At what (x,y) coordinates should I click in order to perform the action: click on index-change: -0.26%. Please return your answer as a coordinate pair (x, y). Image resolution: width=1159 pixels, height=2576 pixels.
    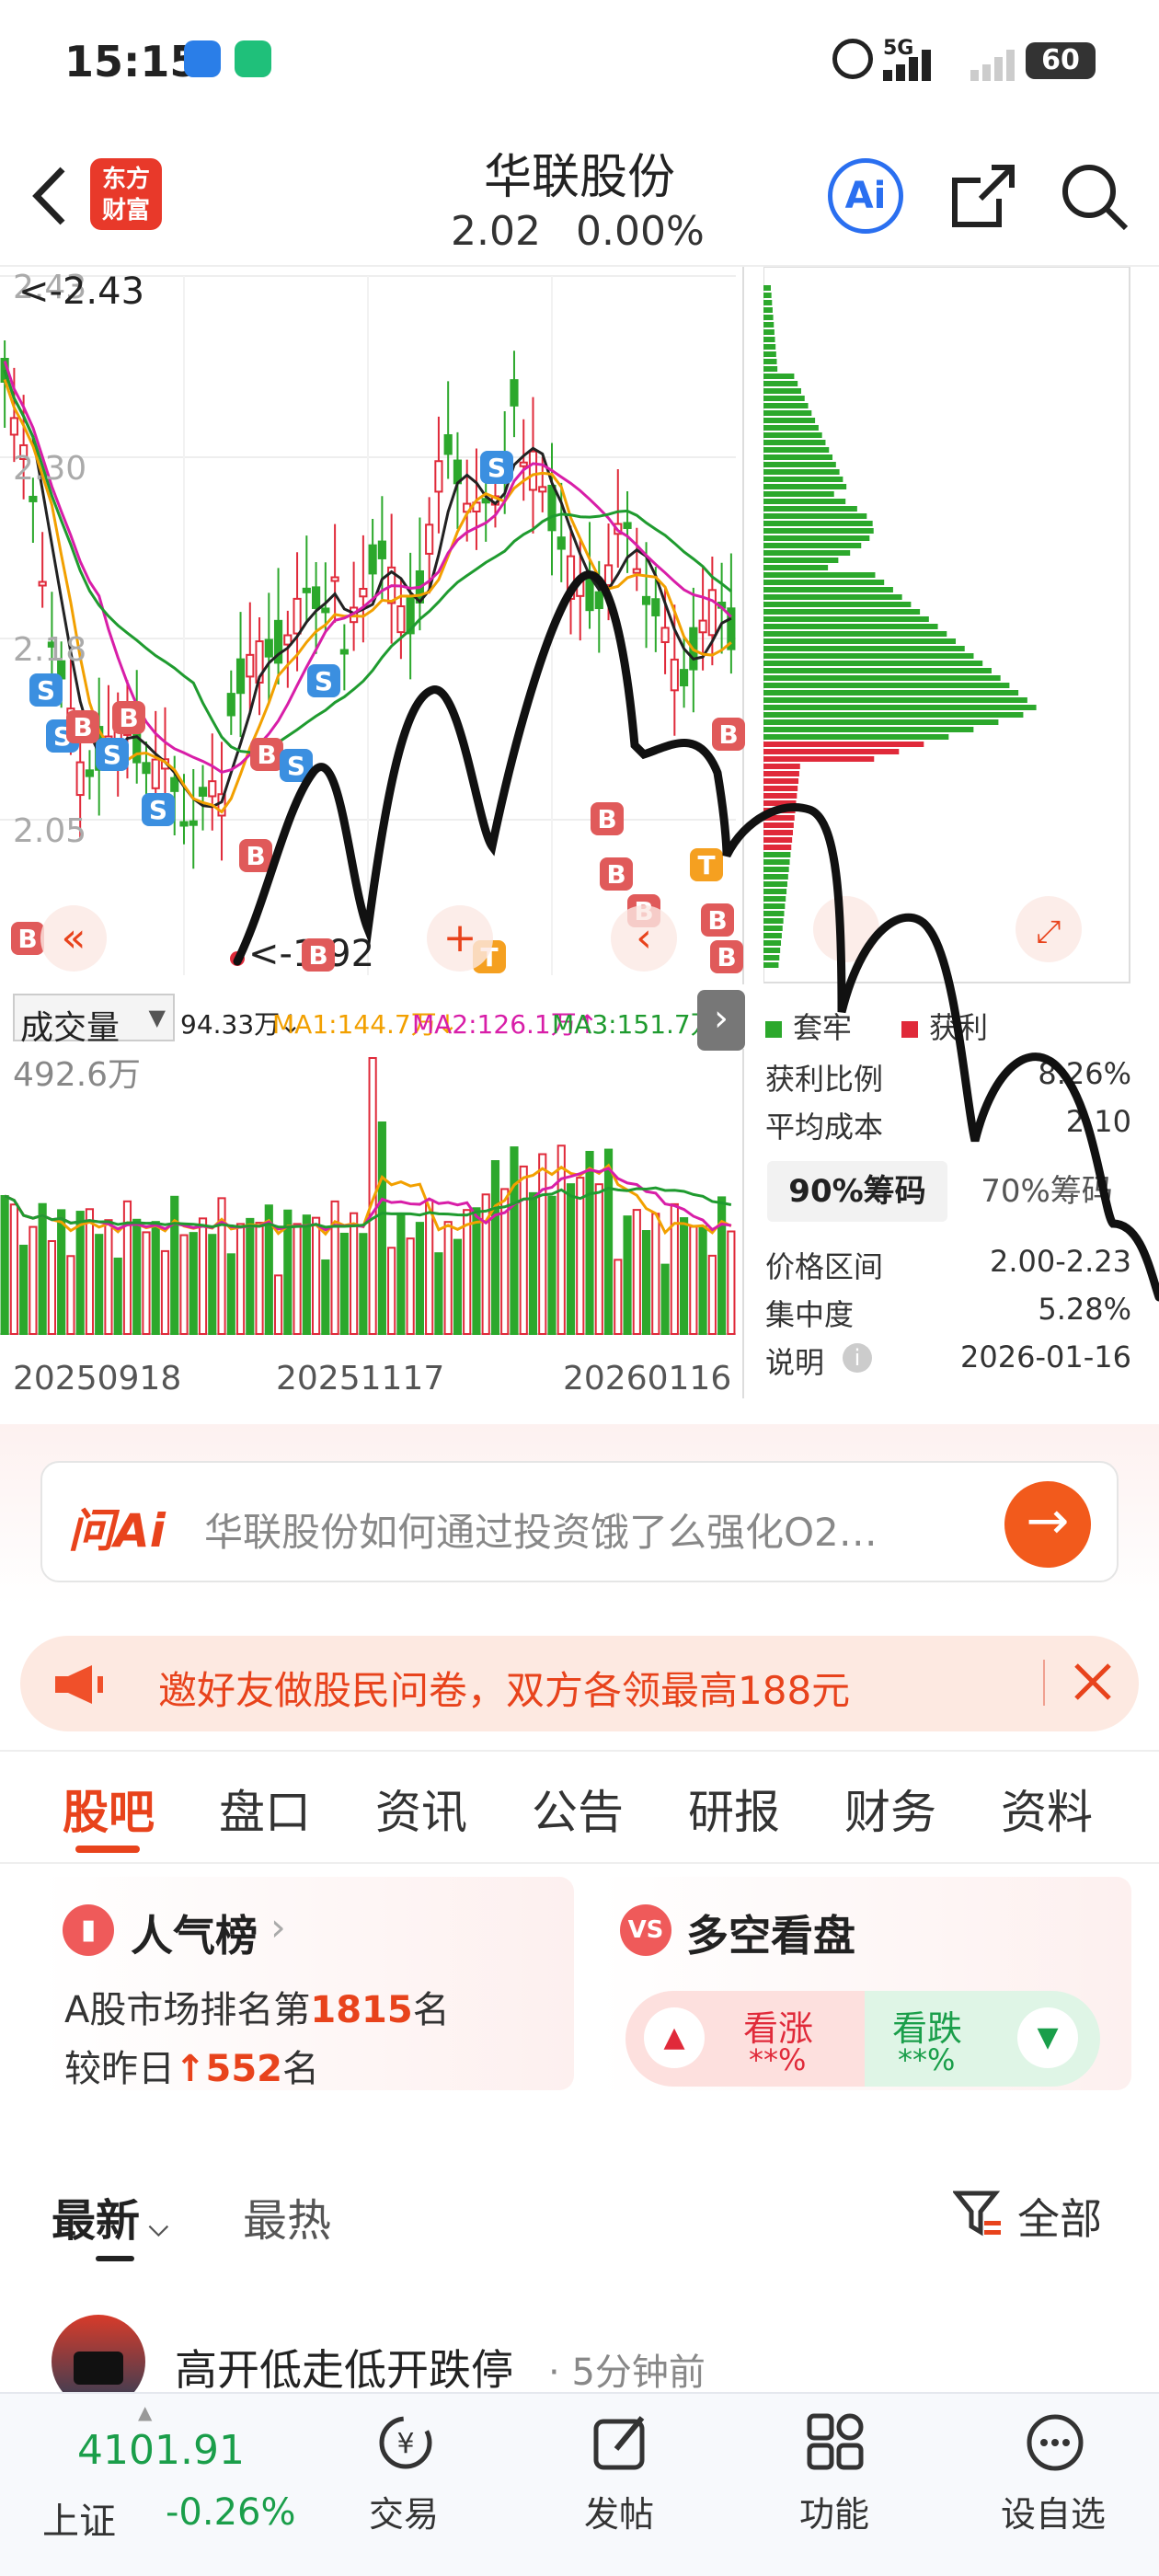
    Looking at the image, I should click on (231, 2512).